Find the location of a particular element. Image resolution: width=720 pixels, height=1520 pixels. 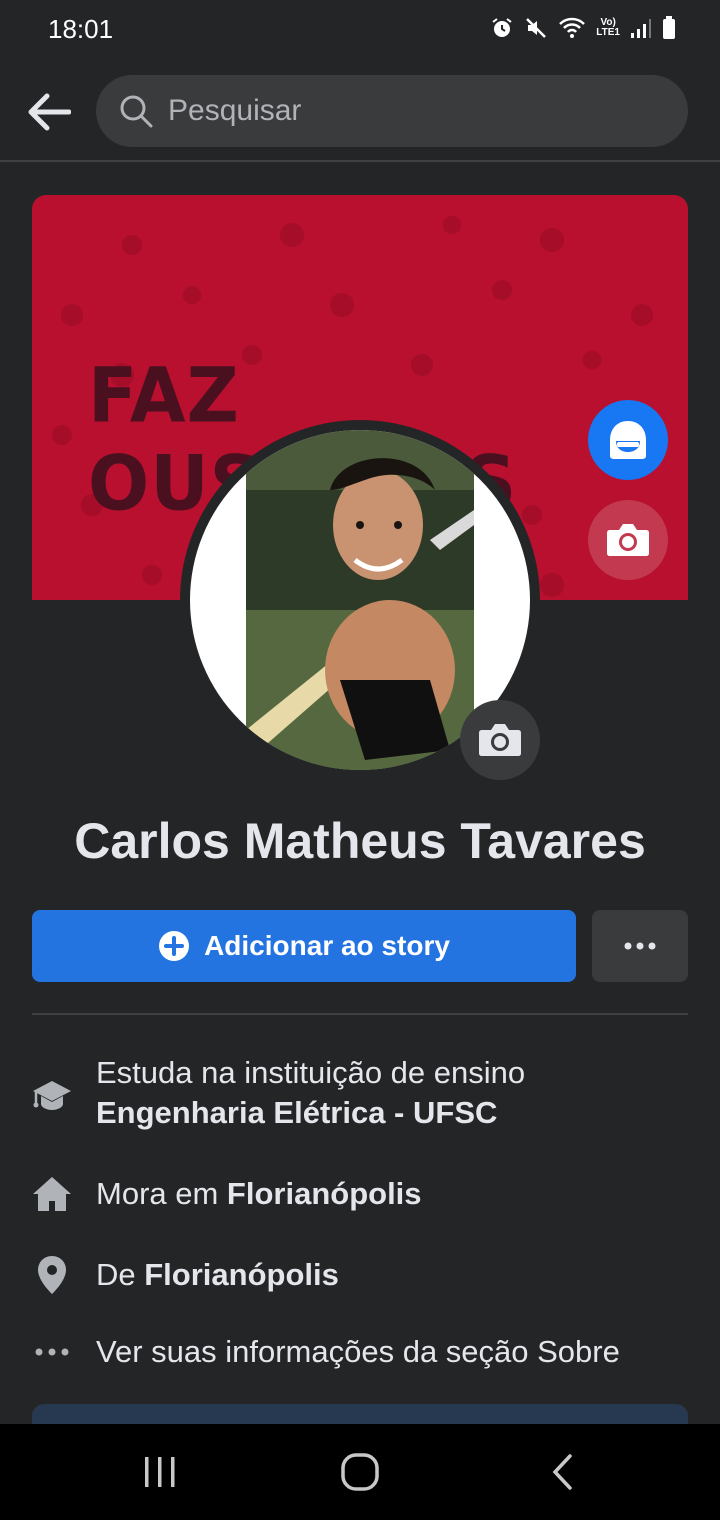

wifi-icon is located at coordinates (572, 27).